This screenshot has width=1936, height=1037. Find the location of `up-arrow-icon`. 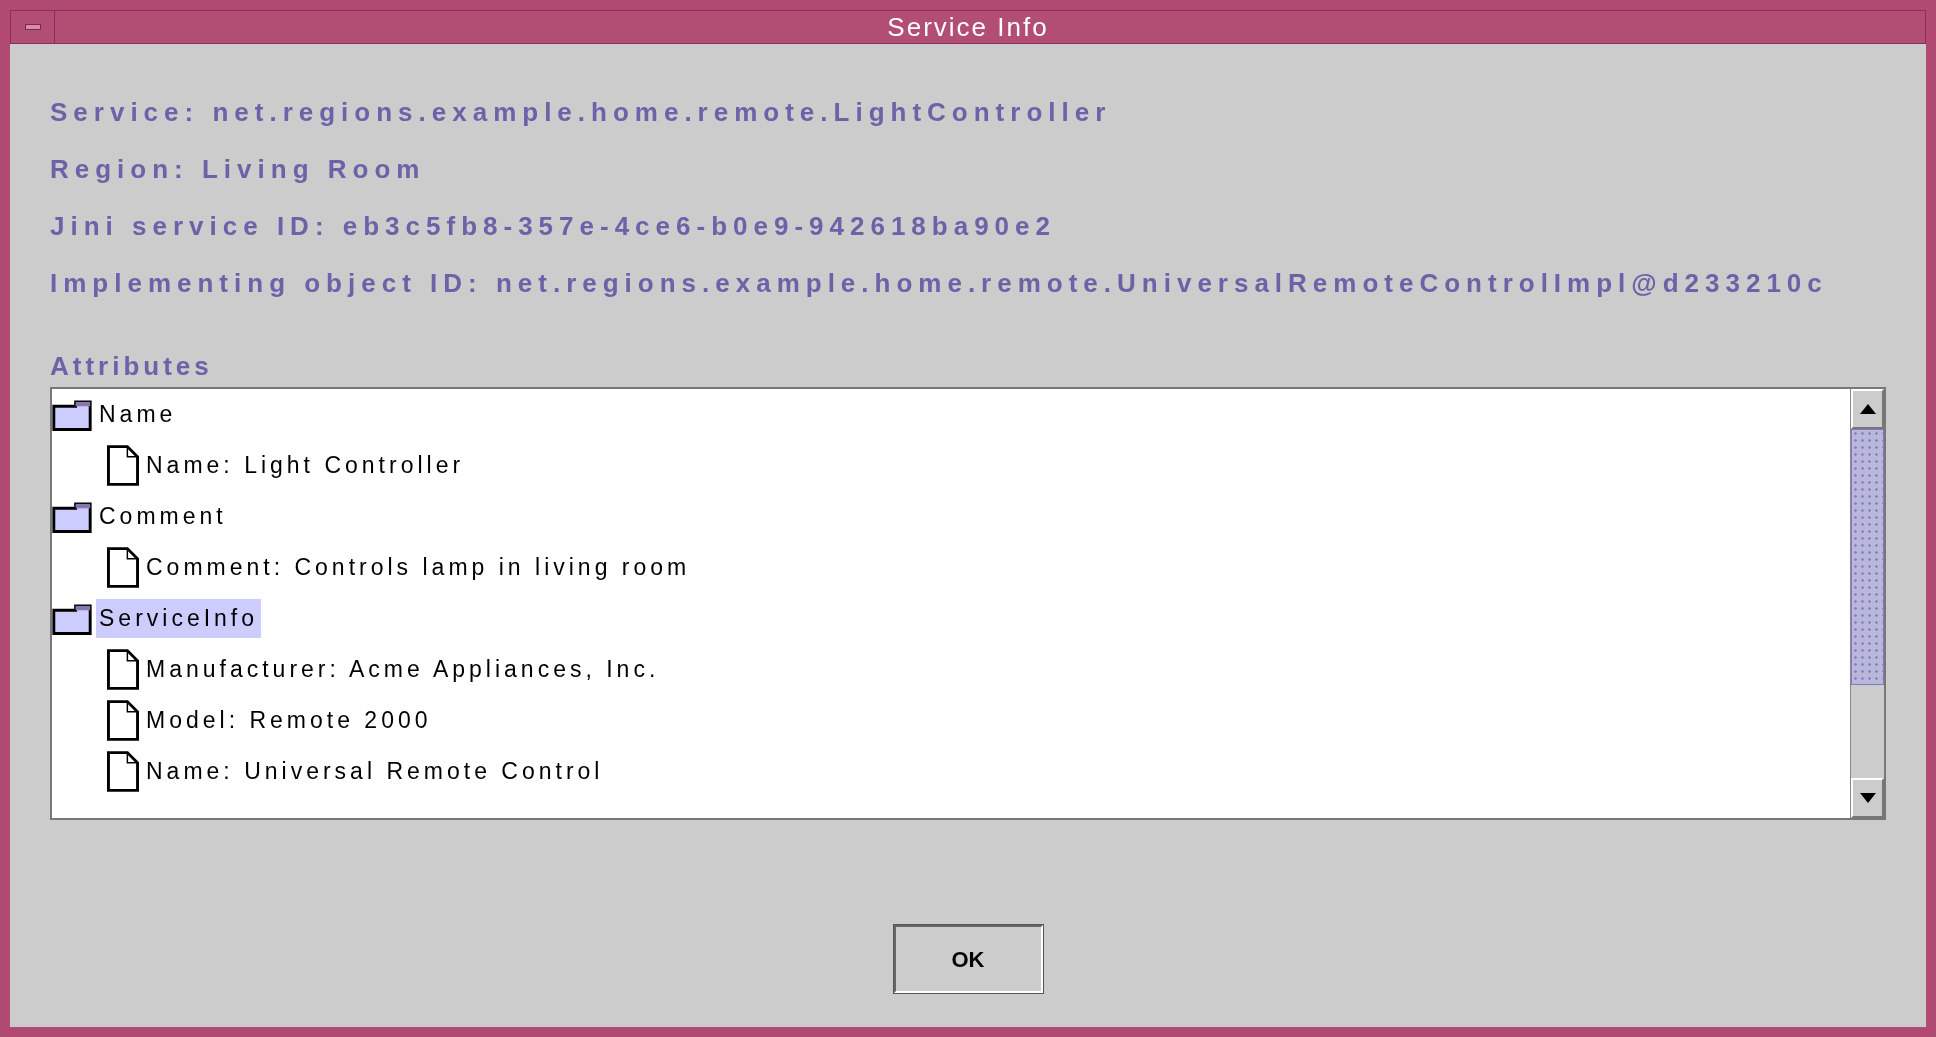

up-arrow-icon is located at coordinates (1867, 409).